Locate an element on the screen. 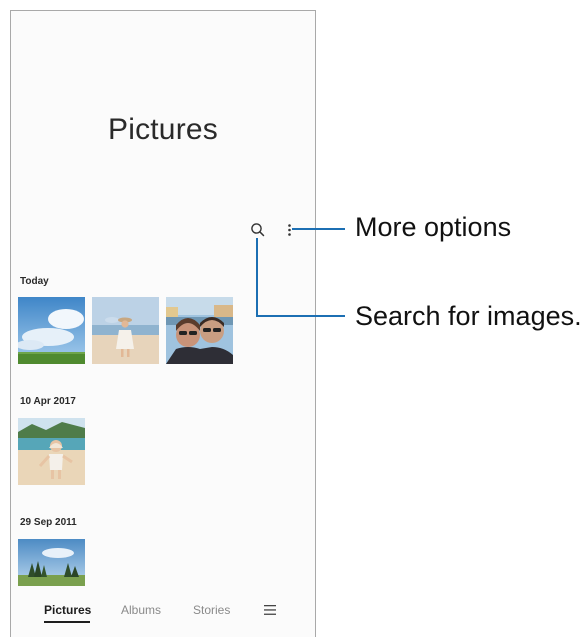 This screenshot has height=637, width=586. more-options-button is located at coordinates (292, 230).